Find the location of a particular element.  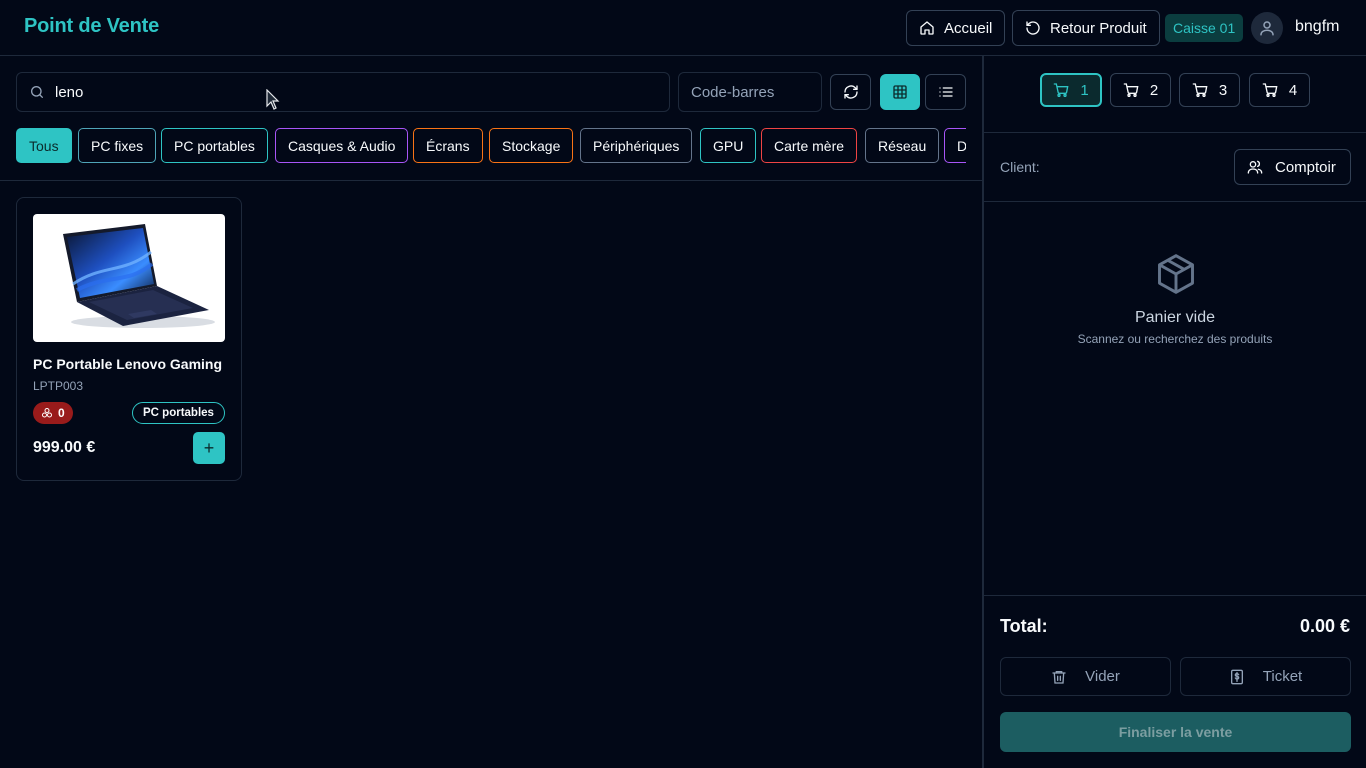

mouse-cursor-icon is located at coordinates (273, 99).